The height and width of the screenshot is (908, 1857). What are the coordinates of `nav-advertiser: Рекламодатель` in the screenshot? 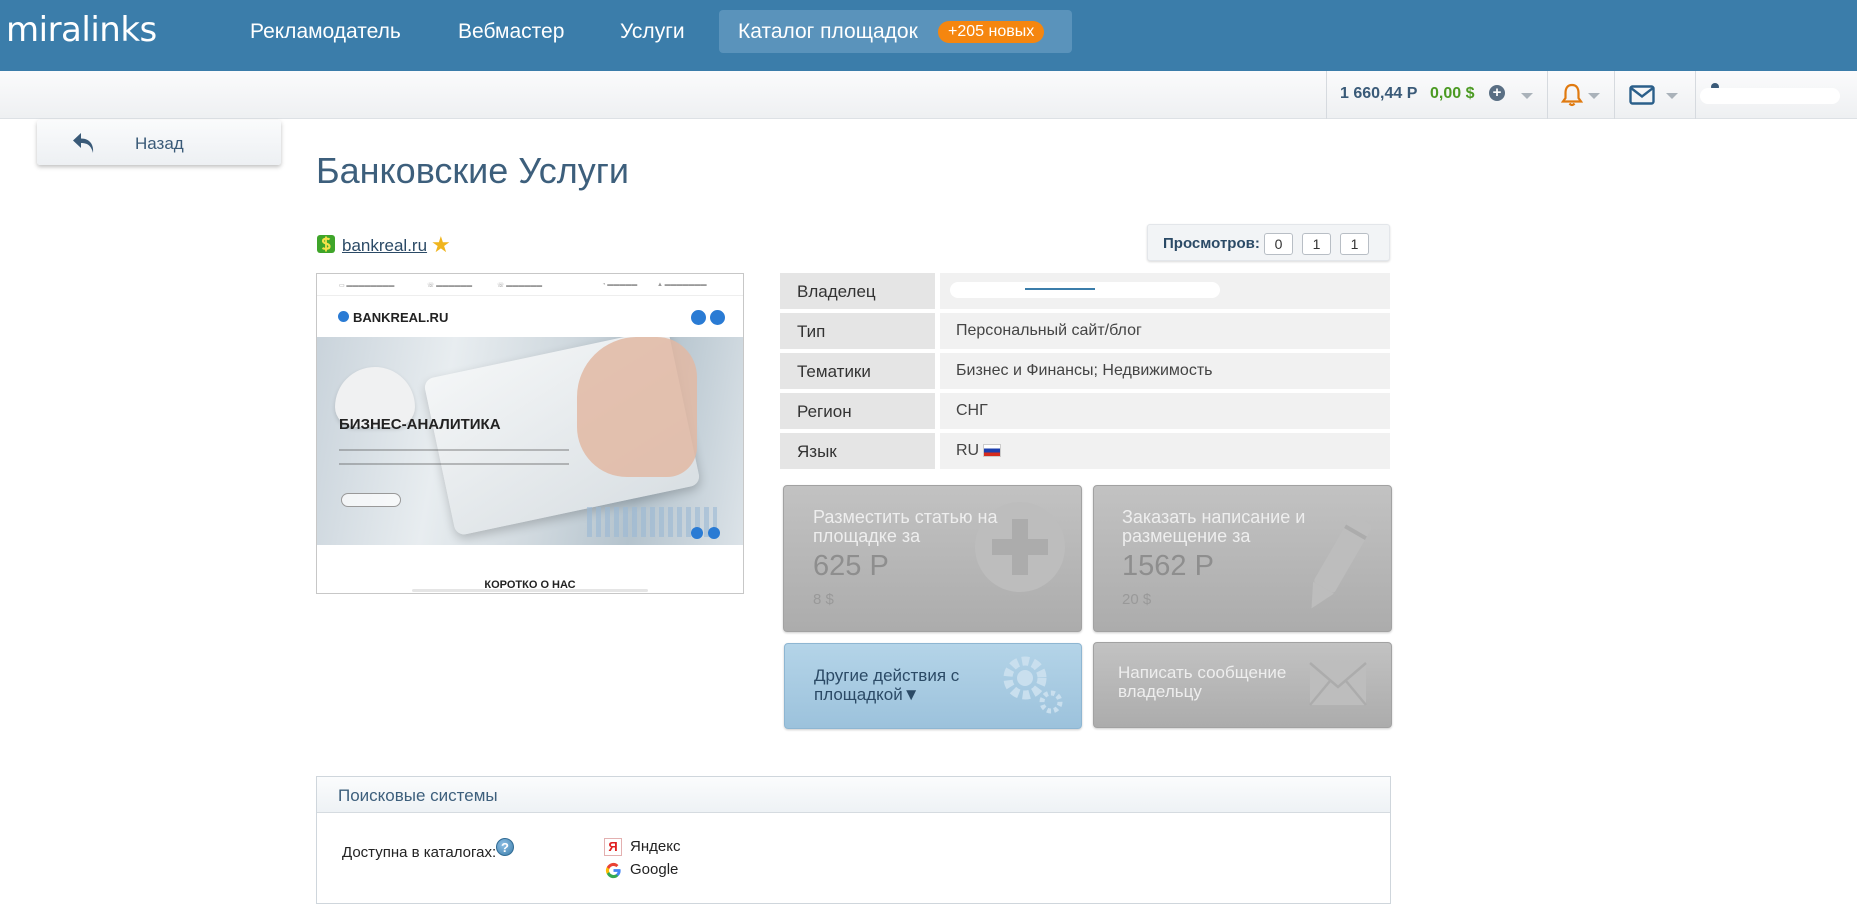 It's located at (325, 32).